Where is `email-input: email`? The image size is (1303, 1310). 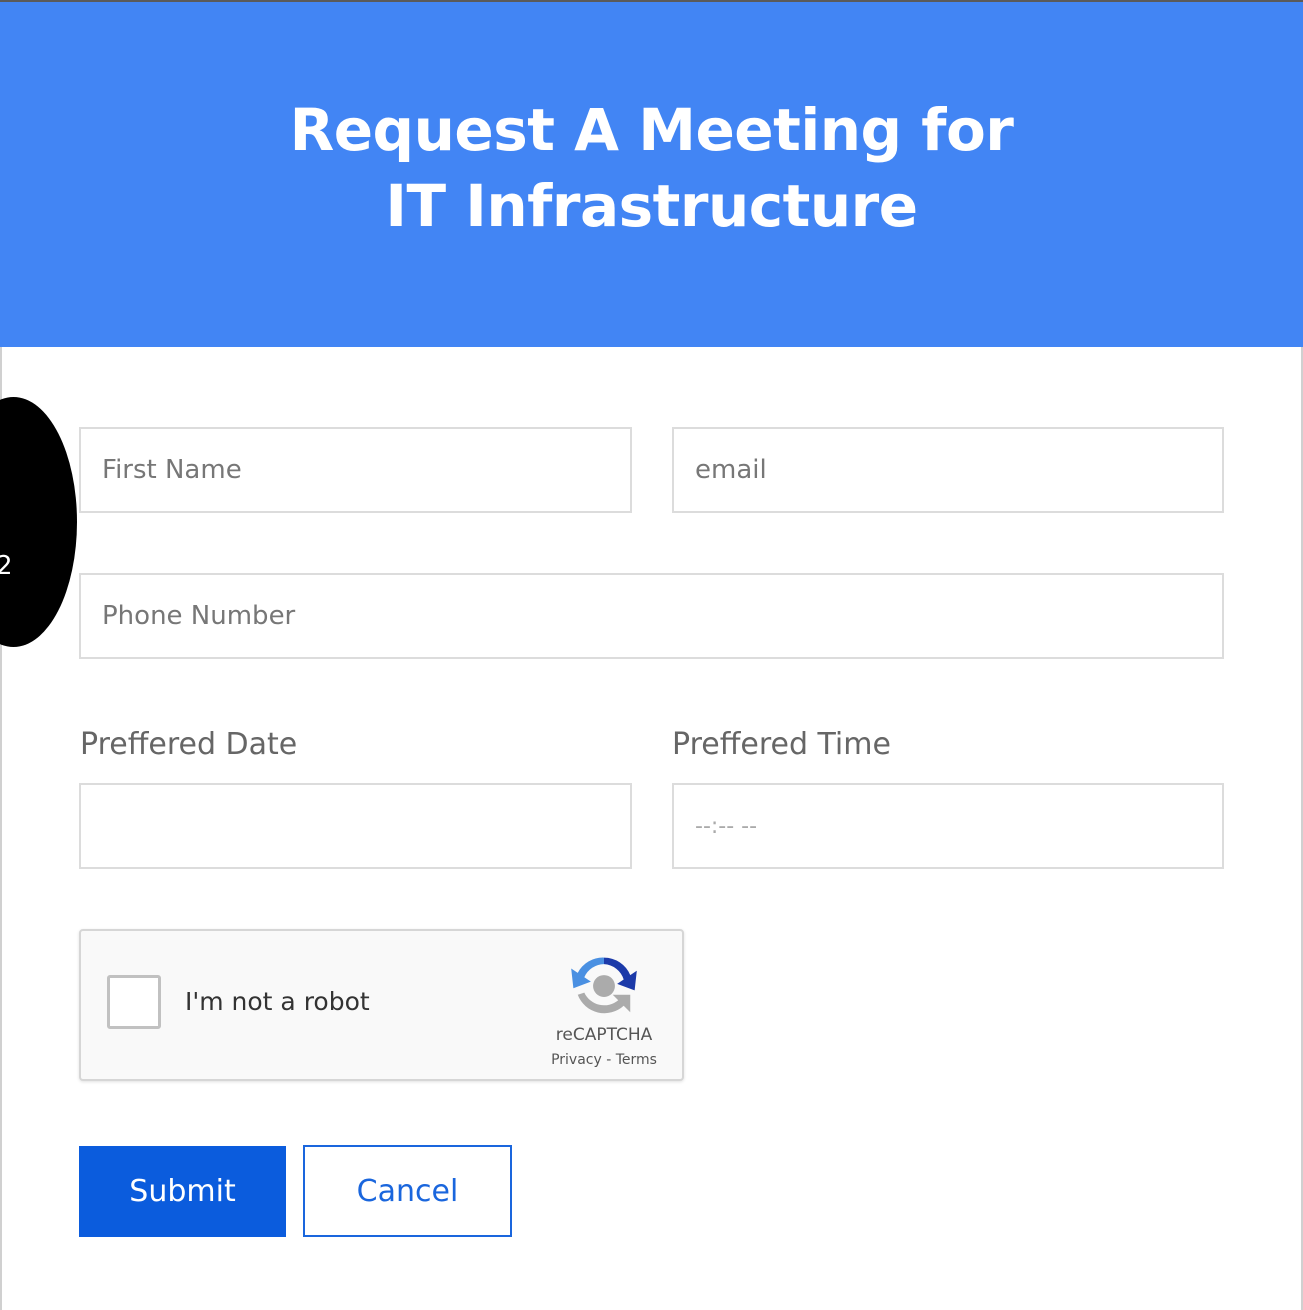 email-input: email is located at coordinates (948, 470).